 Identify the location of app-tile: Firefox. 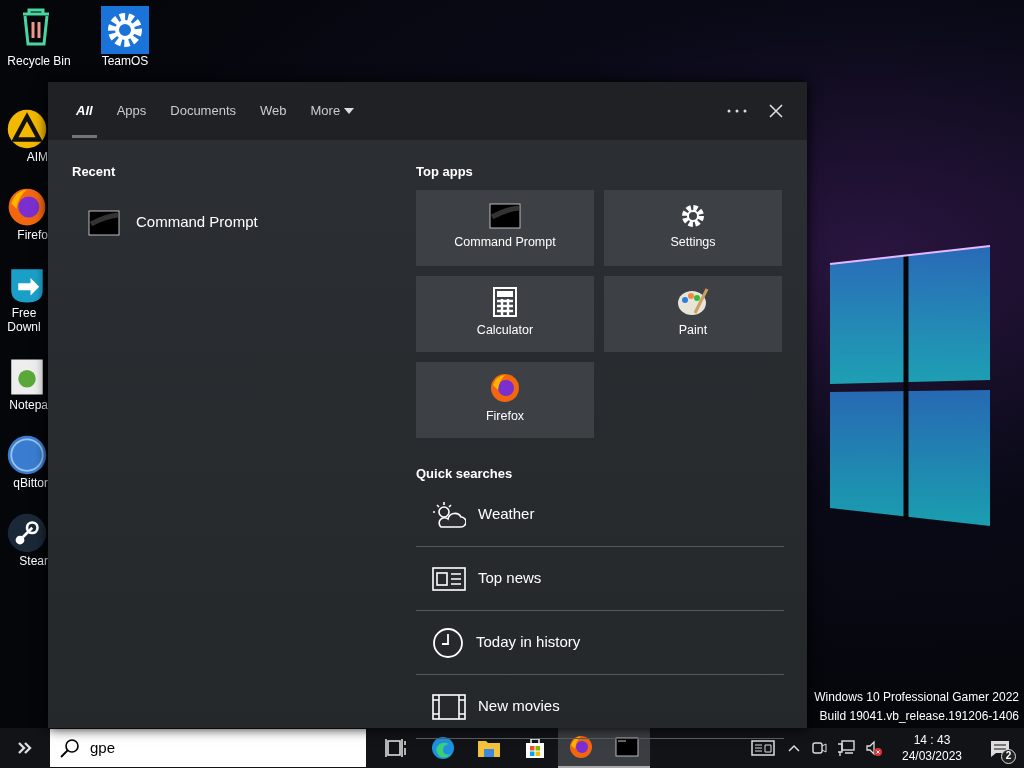
(505, 399).